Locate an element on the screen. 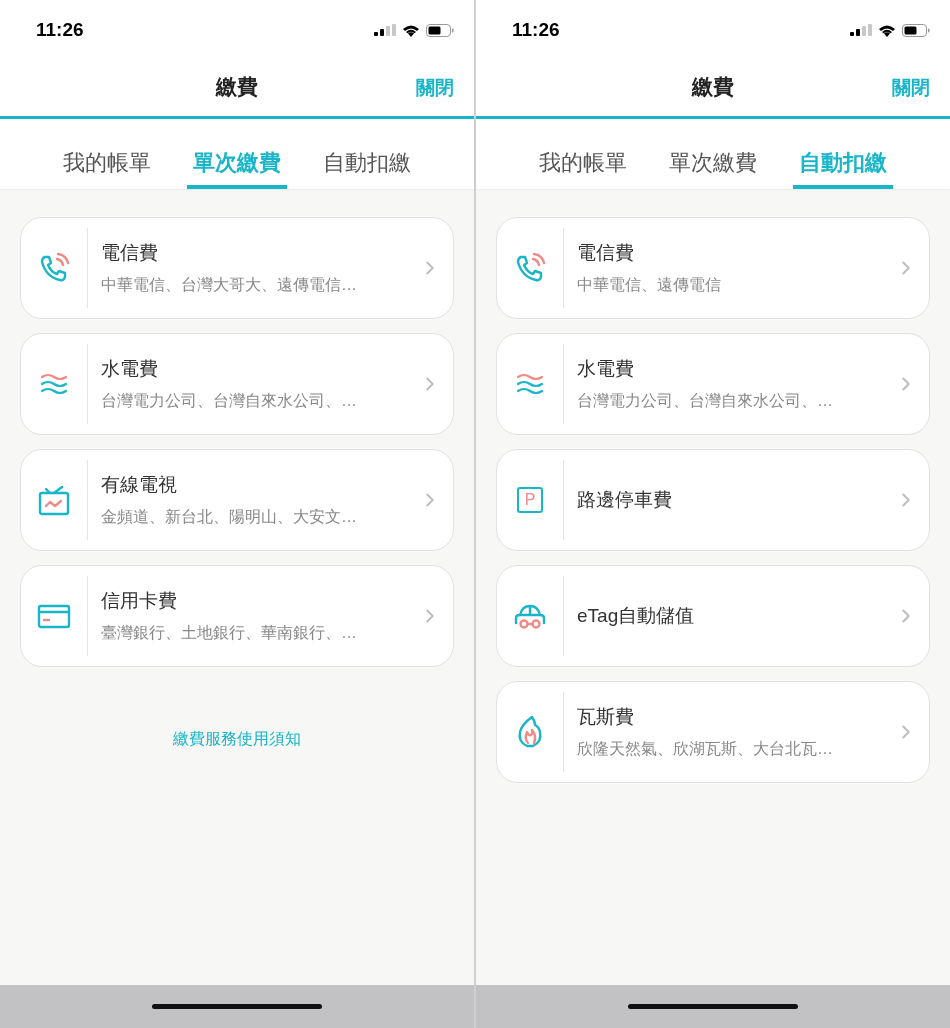 This screenshot has width=950, height=1028. parking-icon: P is located at coordinates (530, 500).